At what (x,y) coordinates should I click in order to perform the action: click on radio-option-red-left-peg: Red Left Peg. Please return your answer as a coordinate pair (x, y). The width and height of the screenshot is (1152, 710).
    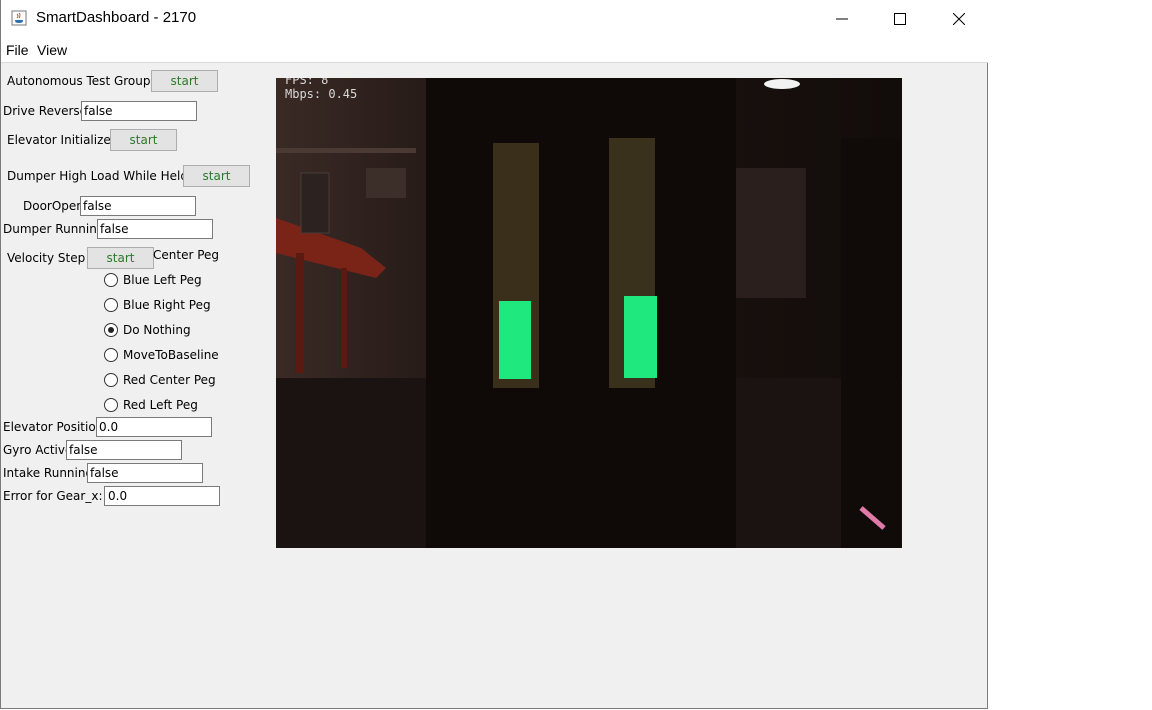
    Looking at the image, I should click on (151, 405).